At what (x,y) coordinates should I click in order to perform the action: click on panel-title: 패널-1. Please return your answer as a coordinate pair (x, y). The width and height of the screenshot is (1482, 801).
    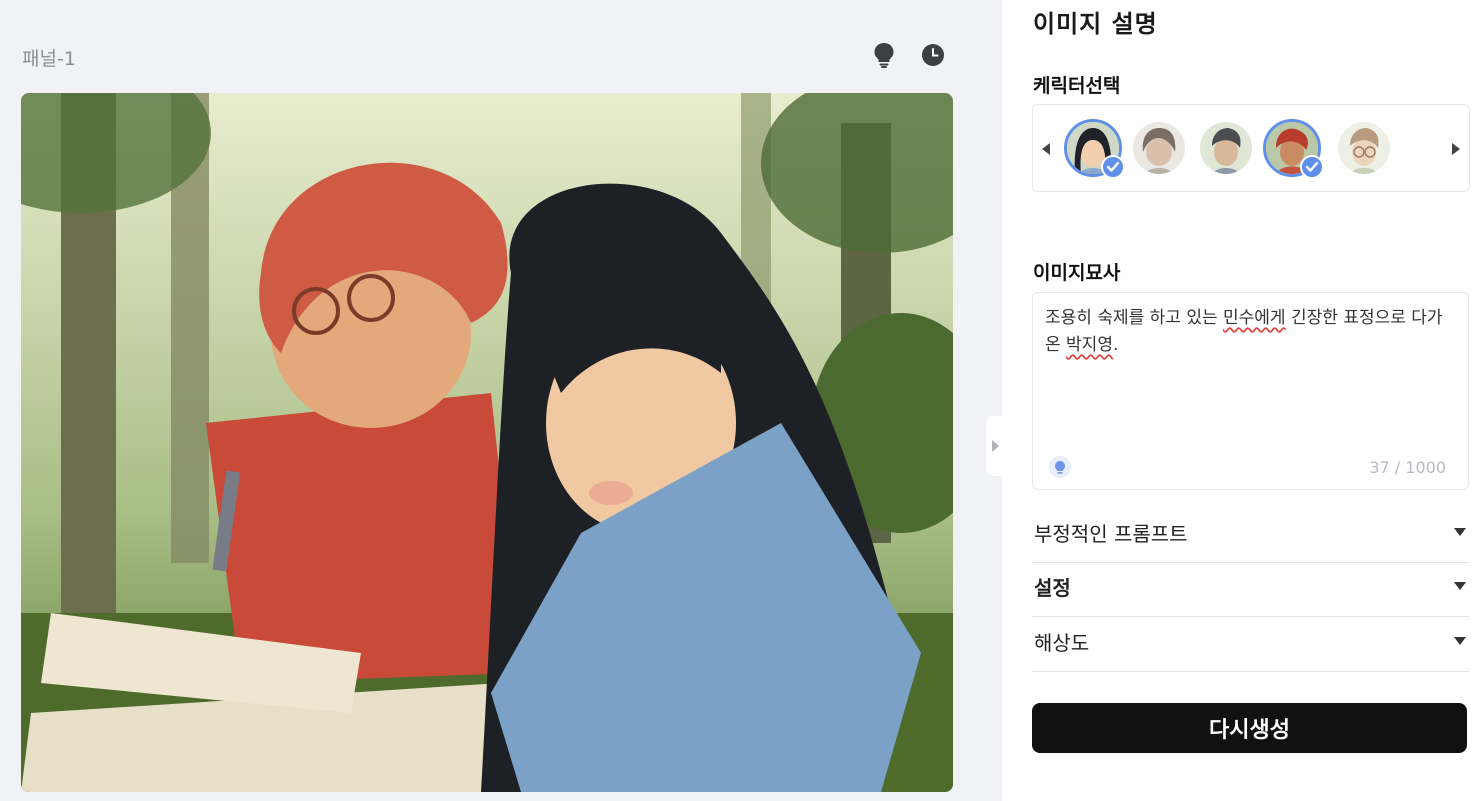
    Looking at the image, I should click on (49, 59).